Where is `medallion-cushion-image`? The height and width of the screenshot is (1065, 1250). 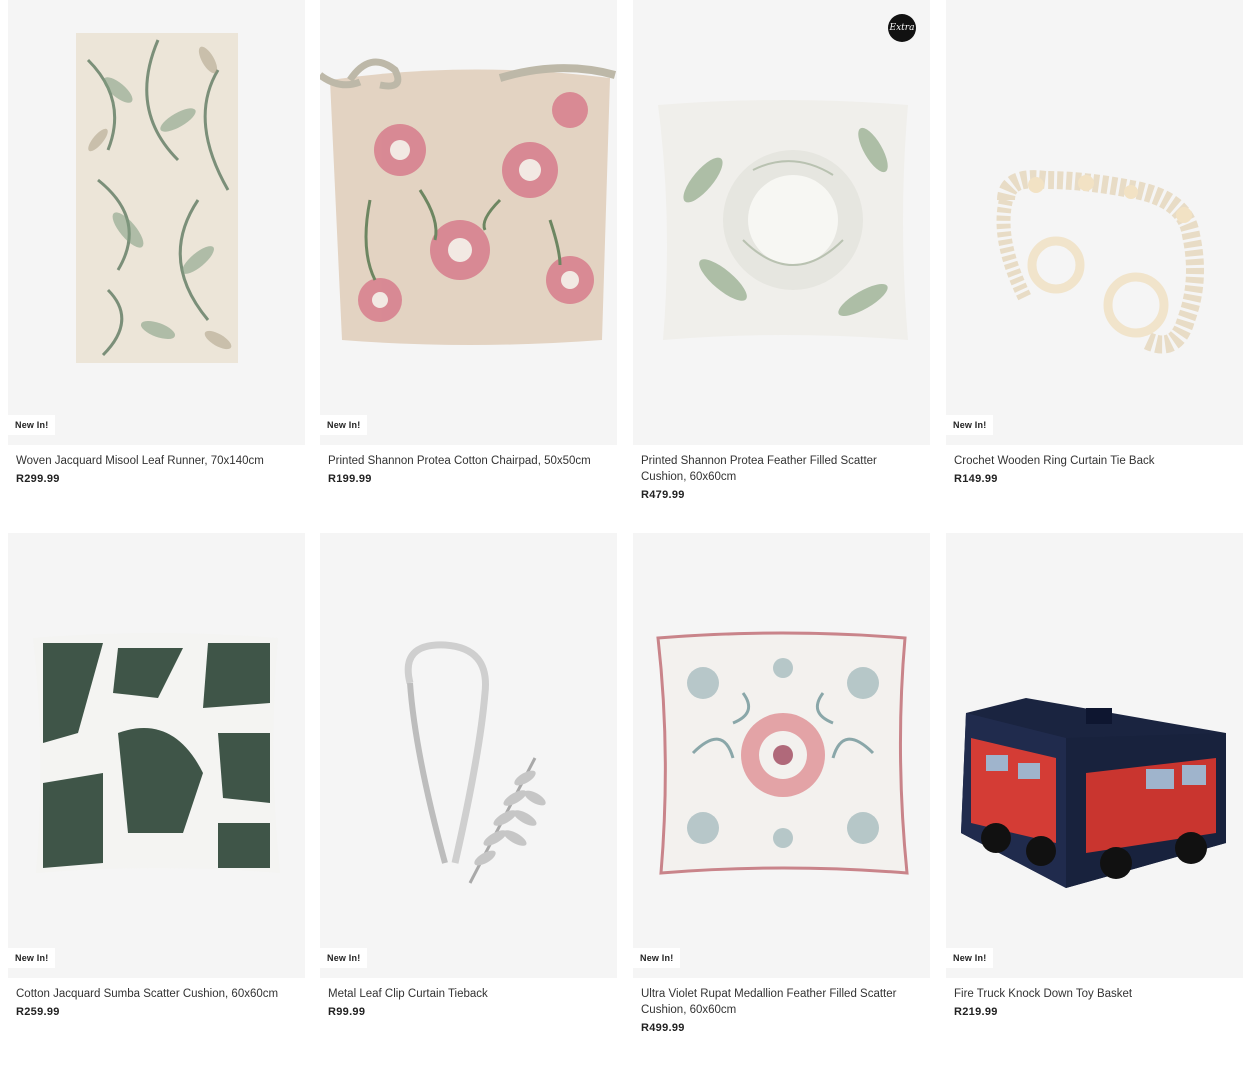
medallion-cushion-image is located at coordinates (782, 753).